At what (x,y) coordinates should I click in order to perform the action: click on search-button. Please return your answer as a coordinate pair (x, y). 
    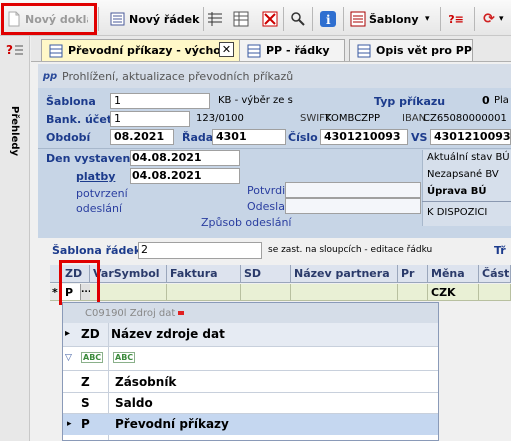
    Looking at the image, I should click on (298, 19).